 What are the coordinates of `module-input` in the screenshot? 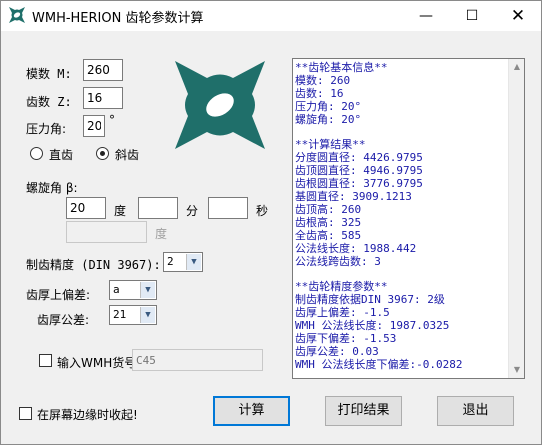 It's located at (103, 70).